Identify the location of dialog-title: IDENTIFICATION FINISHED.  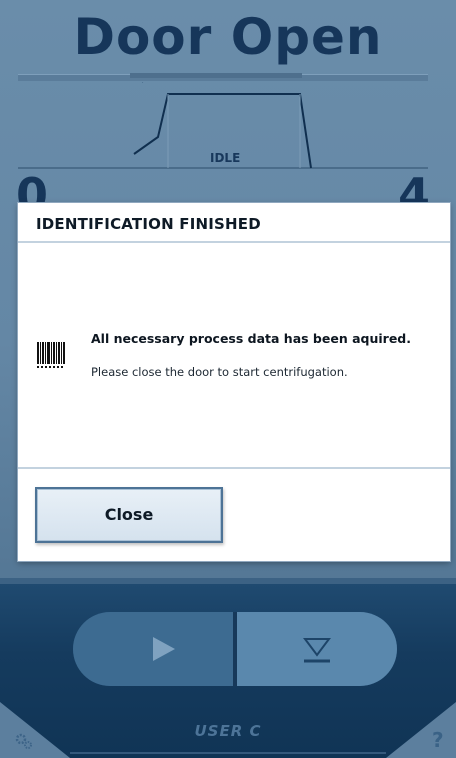
(148, 224).